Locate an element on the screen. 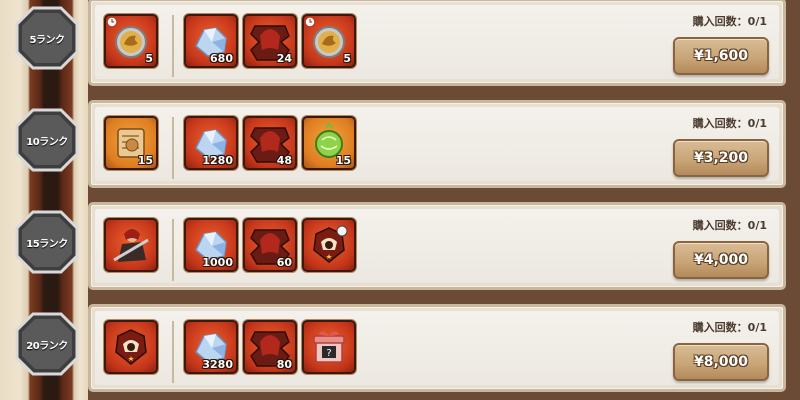 Image resolution: width=800 pixels, height=400 pixels. featured-item: 5 is located at coordinates (131, 41).